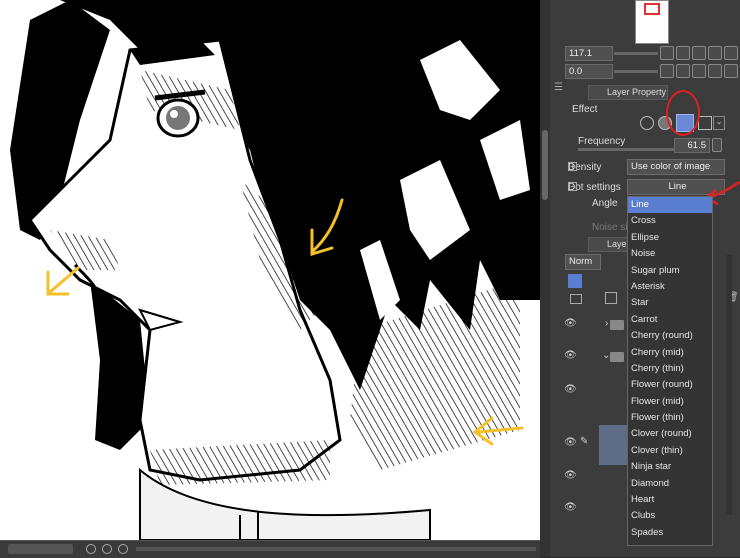  I want to click on dot-menu-item: Spades, so click(670, 533).